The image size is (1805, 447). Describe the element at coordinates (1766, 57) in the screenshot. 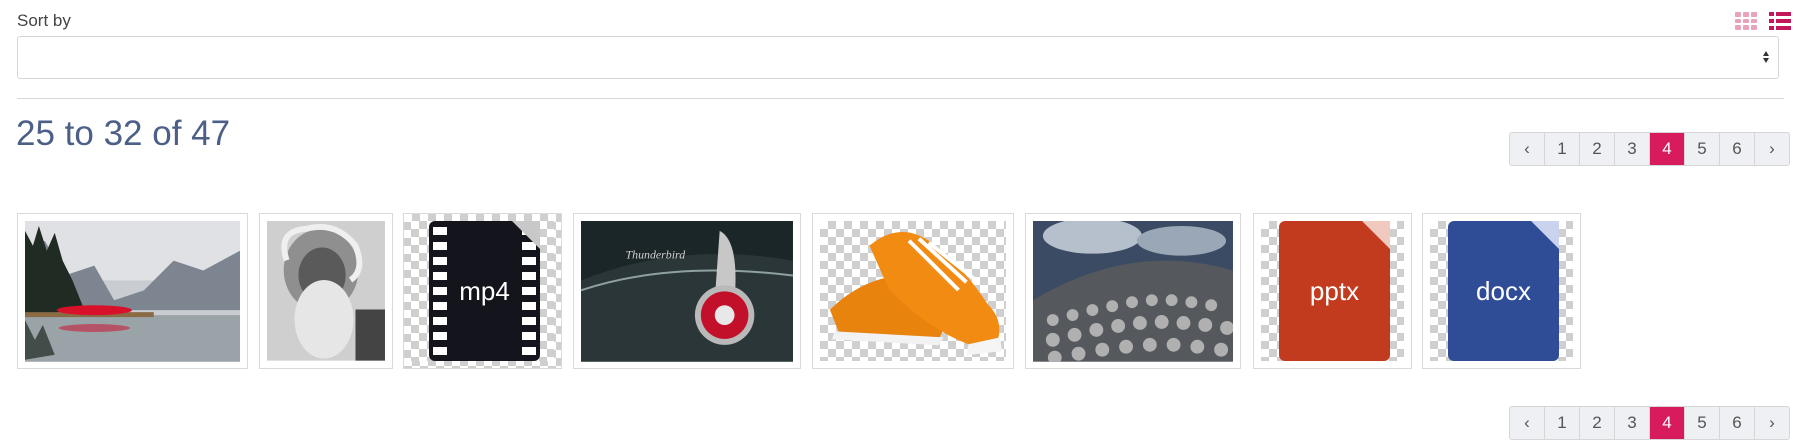

I see `select-arrows-icon` at that location.